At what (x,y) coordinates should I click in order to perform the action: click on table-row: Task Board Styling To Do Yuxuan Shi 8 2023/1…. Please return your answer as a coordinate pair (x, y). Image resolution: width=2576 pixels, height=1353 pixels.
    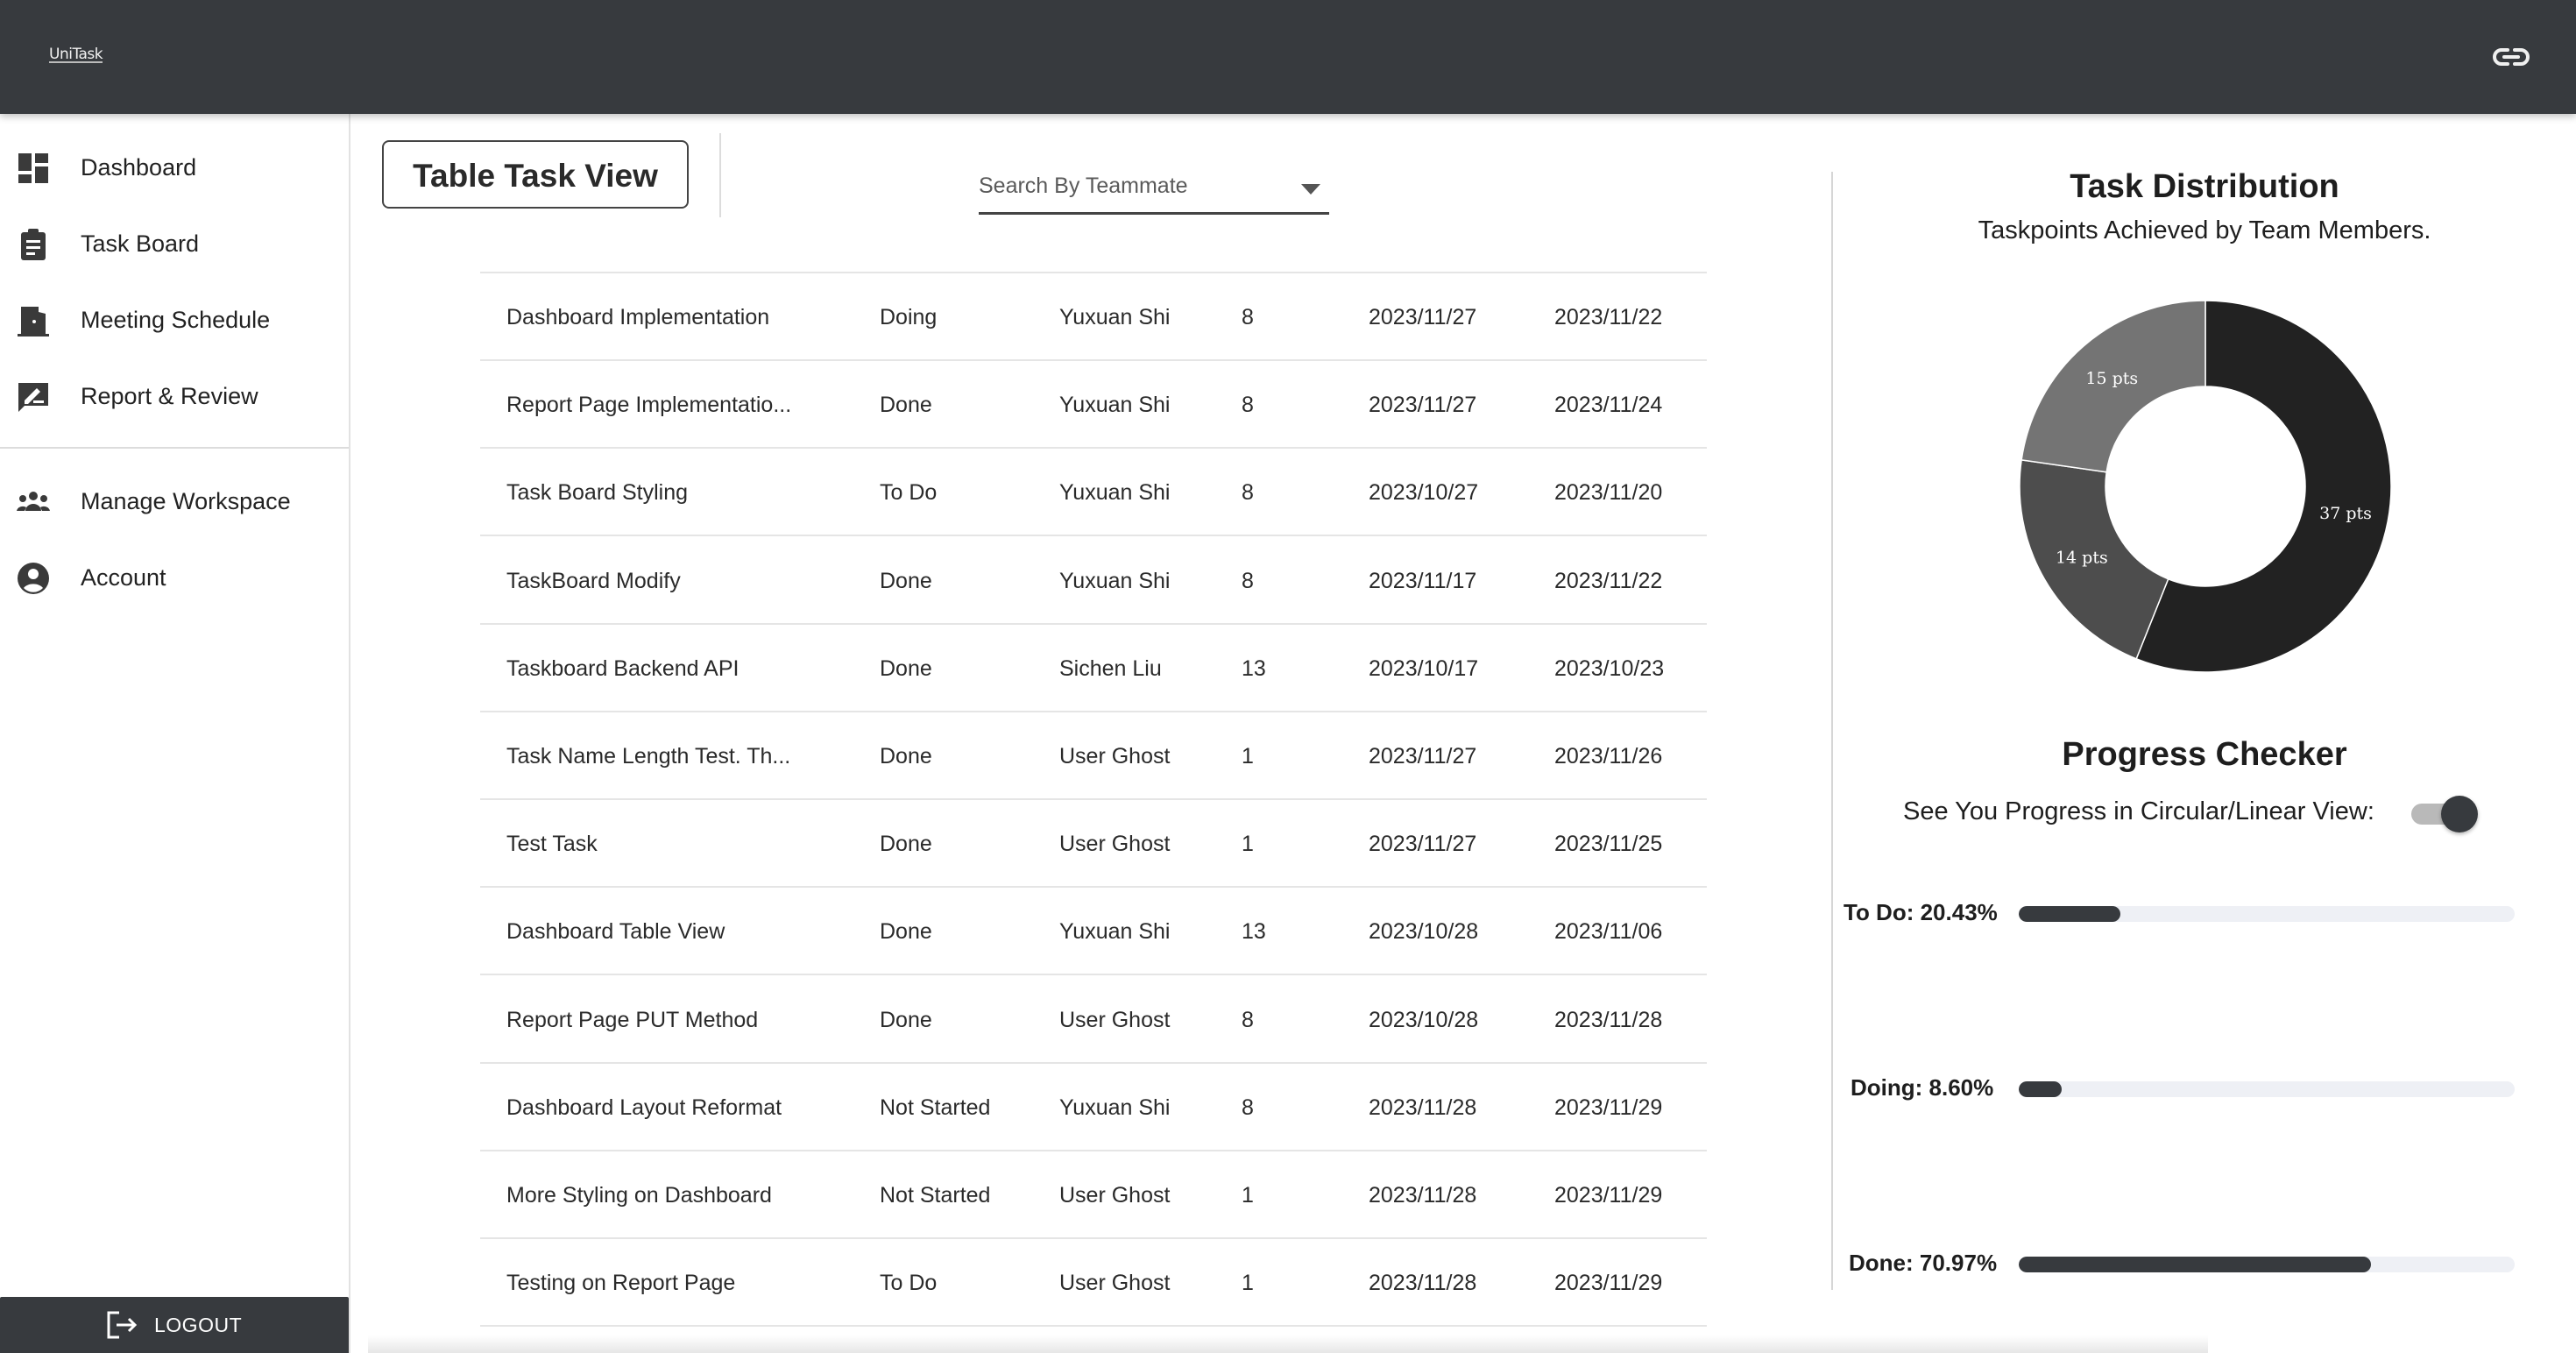
    Looking at the image, I should click on (1093, 493).